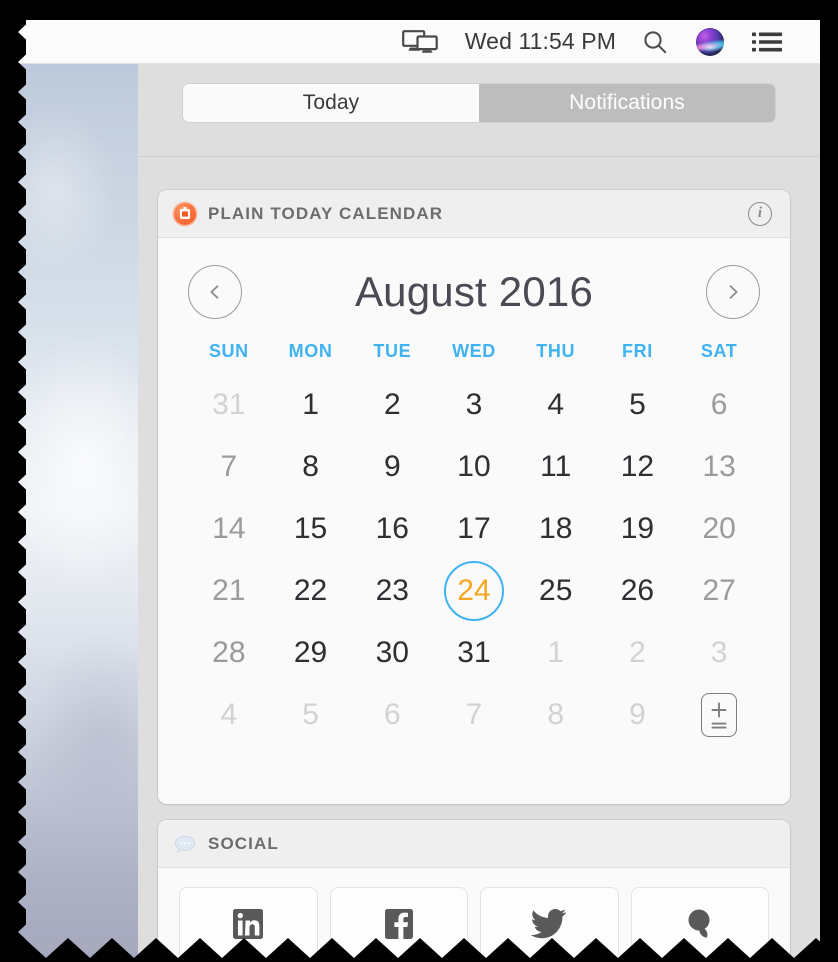 This screenshot has height=962, width=838. Describe the element at coordinates (331, 103) in the screenshot. I see `tab-today: Today` at that location.